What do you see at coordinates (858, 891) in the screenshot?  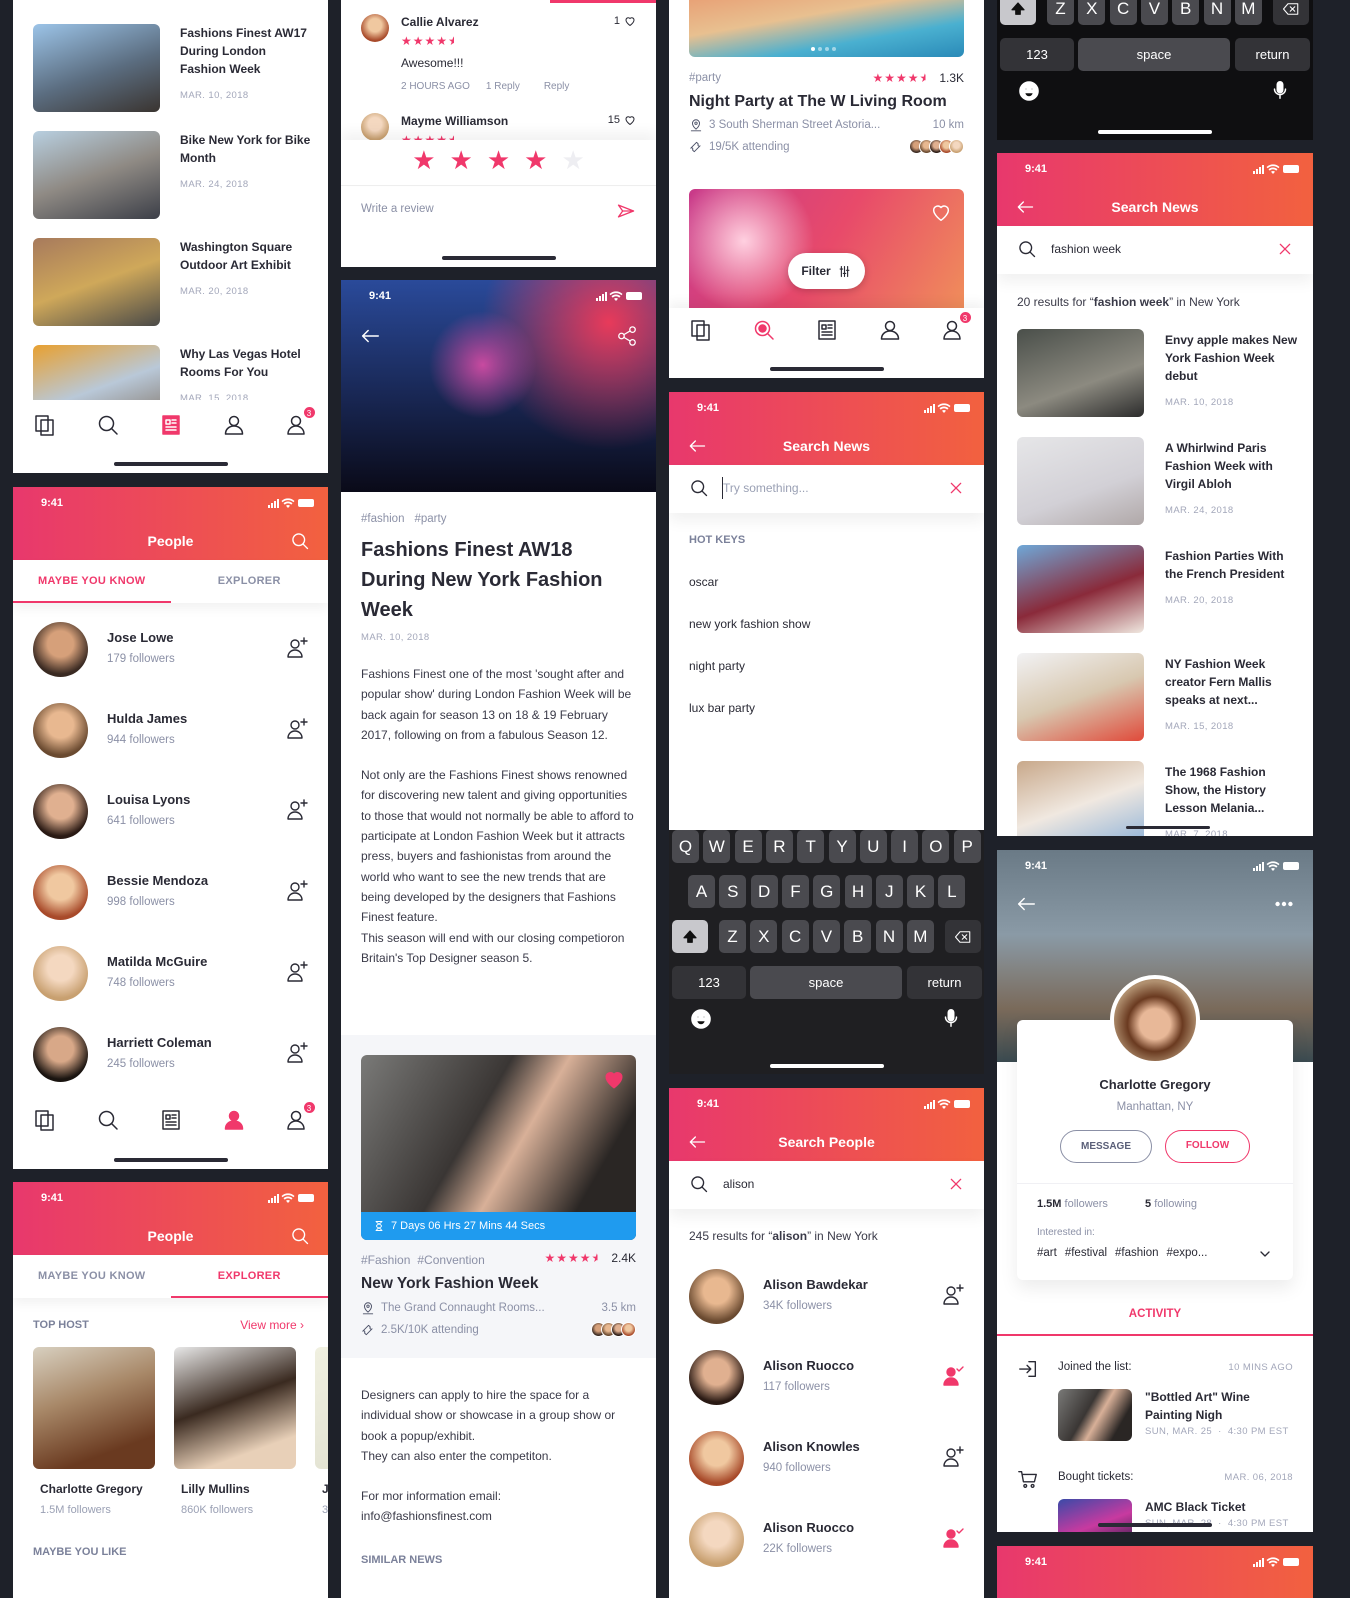 I see `key-h: H` at bounding box center [858, 891].